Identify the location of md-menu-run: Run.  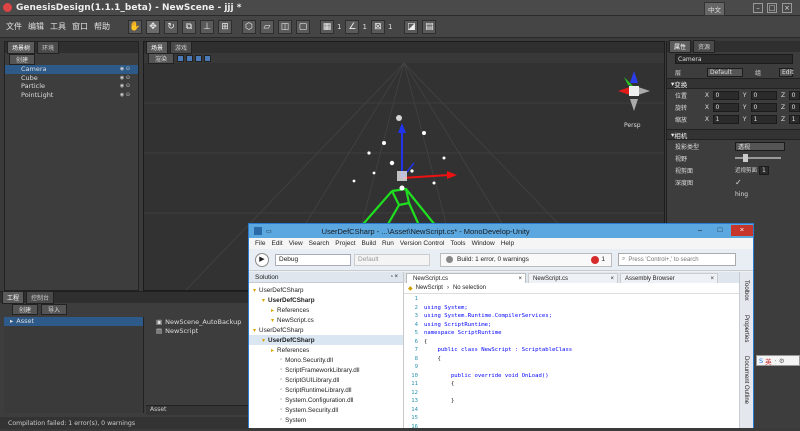
(388, 243).